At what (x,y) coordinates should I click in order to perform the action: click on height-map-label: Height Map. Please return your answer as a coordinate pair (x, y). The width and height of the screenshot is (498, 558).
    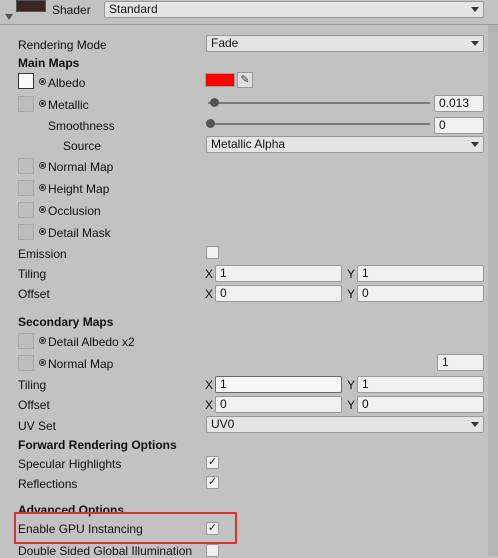
    Looking at the image, I should click on (79, 189).